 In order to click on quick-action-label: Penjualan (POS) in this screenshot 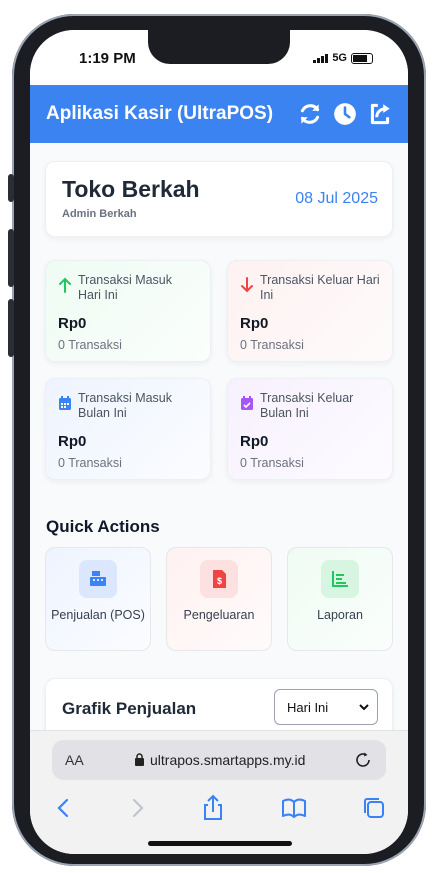, I will do `click(98, 615)`.